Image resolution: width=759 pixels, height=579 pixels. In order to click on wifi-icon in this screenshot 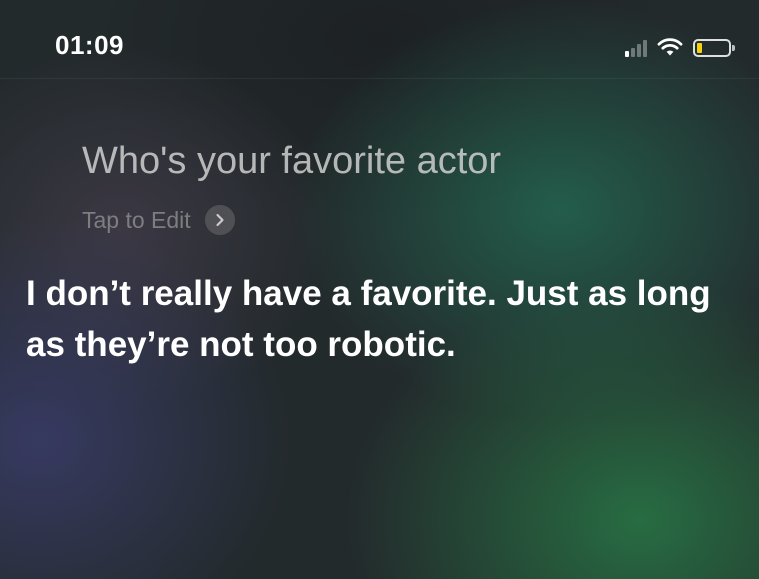, I will do `click(670, 47)`.